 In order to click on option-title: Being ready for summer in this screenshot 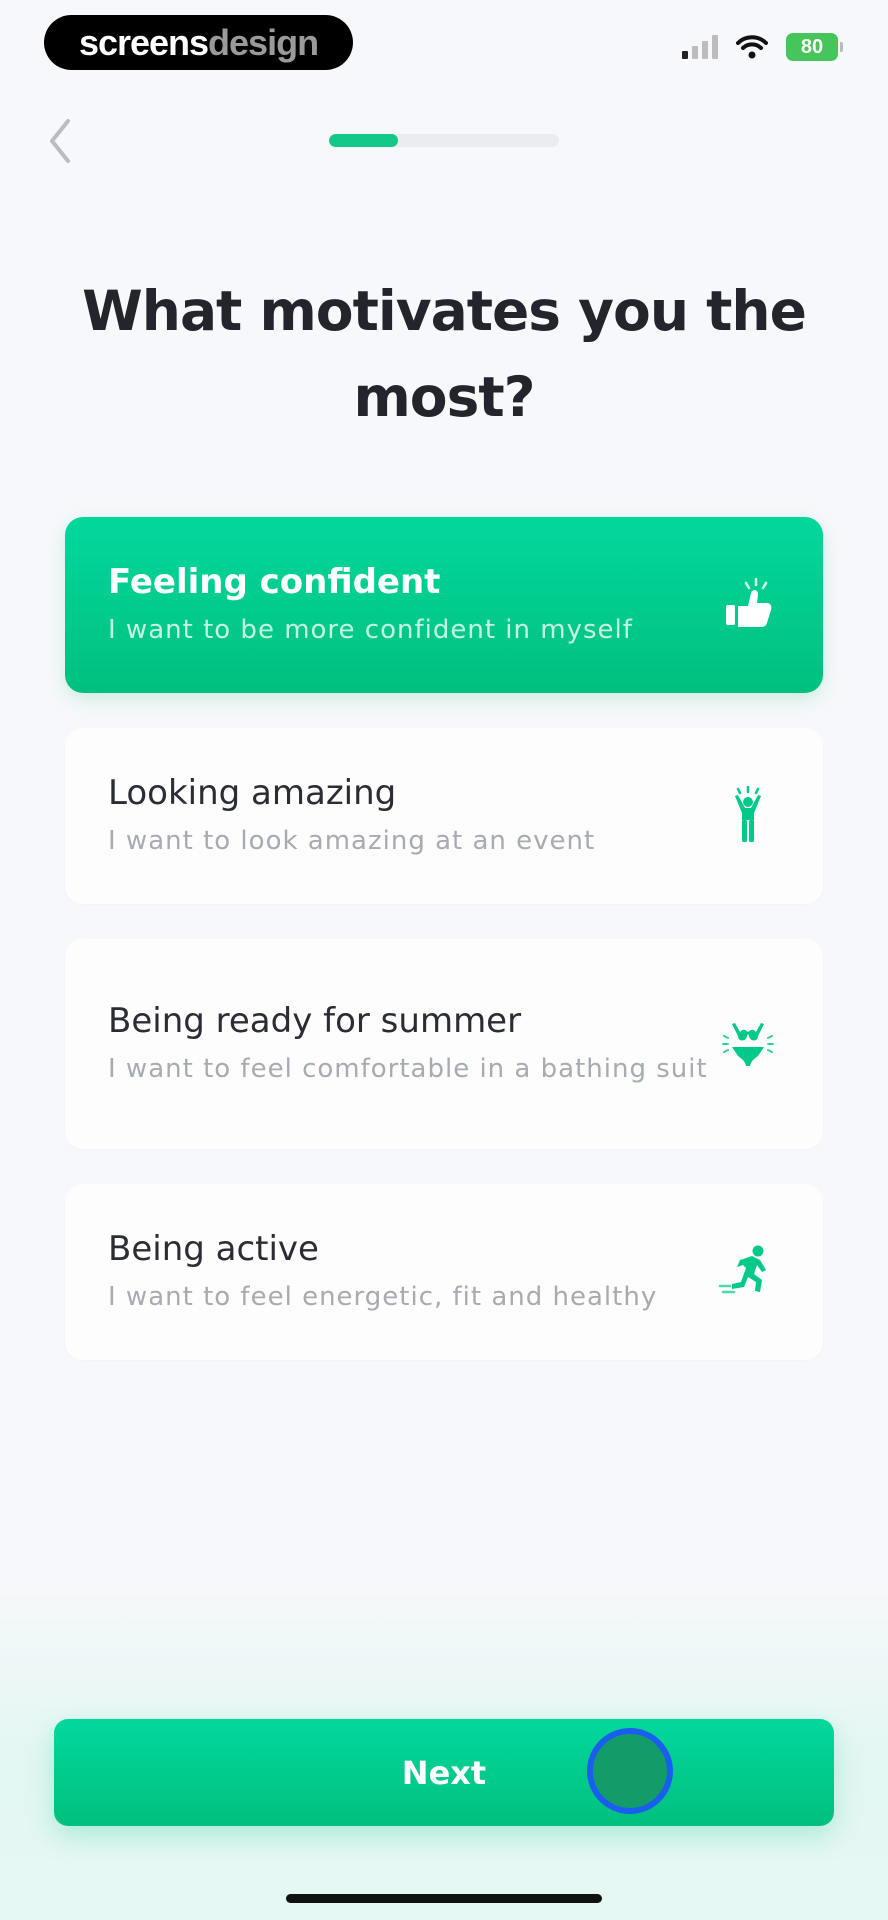, I will do `click(315, 1021)`.